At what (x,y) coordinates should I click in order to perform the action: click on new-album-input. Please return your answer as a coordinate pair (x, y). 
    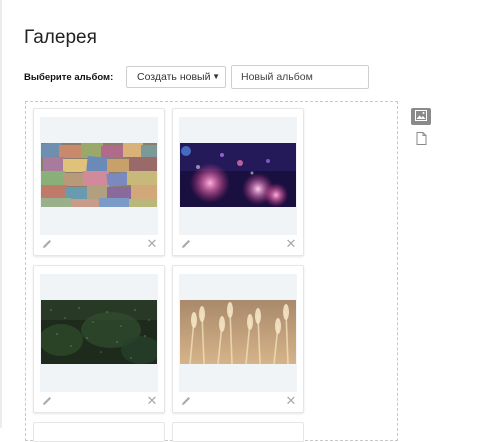
    Looking at the image, I should click on (300, 77).